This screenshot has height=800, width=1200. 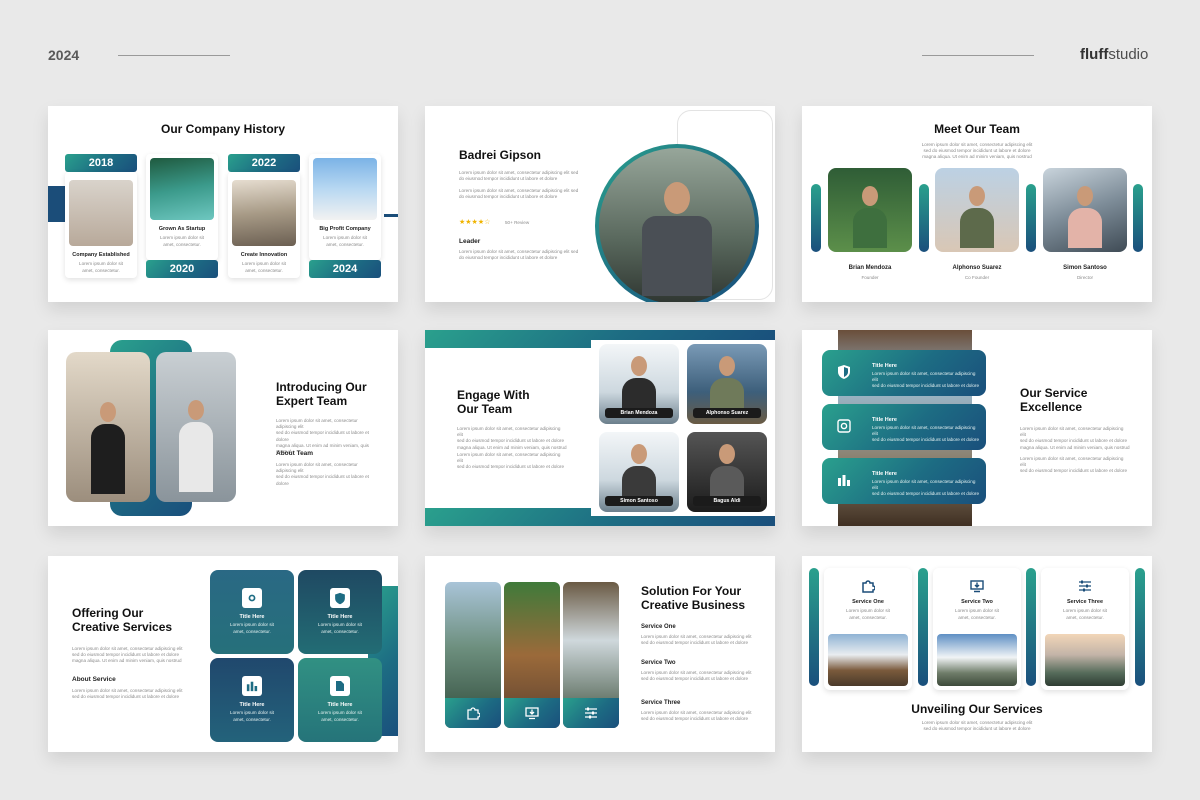 I want to click on member-card: Bagus Aldi, so click(x=727, y=472).